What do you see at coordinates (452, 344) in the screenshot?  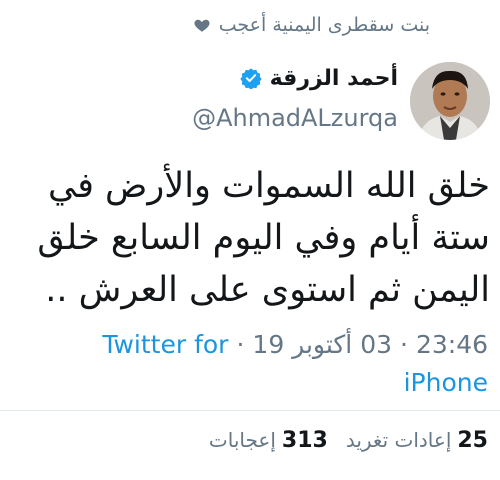 I see `tweet-time: 23:46` at bounding box center [452, 344].